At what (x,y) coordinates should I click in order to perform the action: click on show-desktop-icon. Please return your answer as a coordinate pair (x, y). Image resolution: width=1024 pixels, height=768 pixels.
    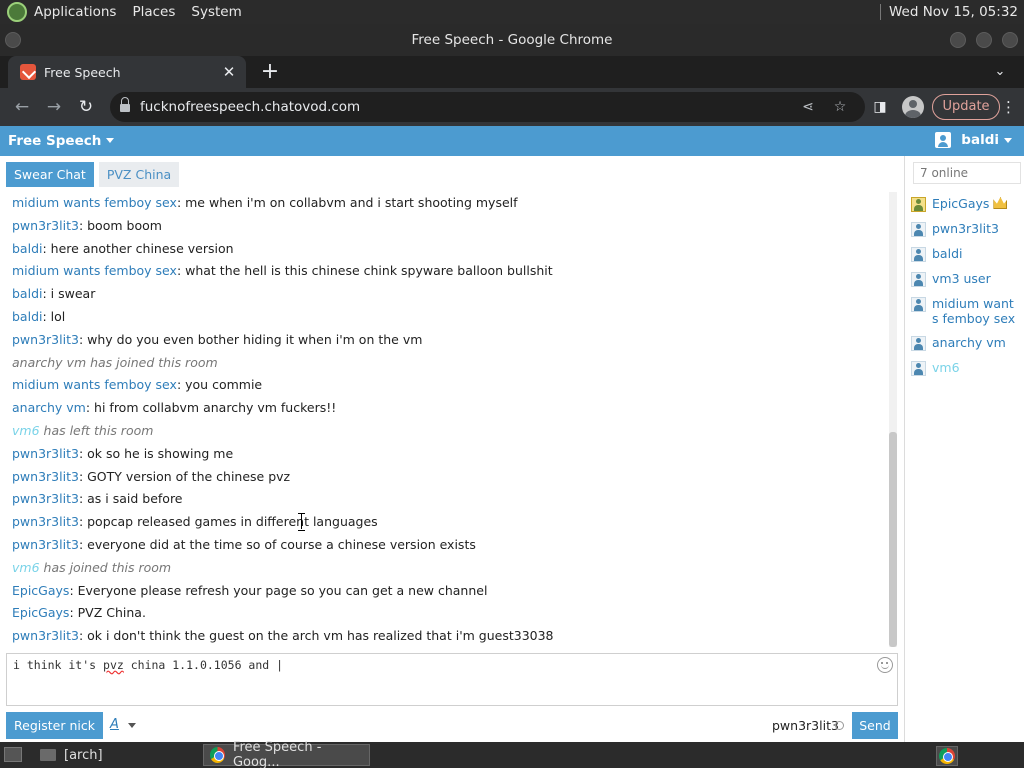
    Looking at the image, I should click on (13, 754).